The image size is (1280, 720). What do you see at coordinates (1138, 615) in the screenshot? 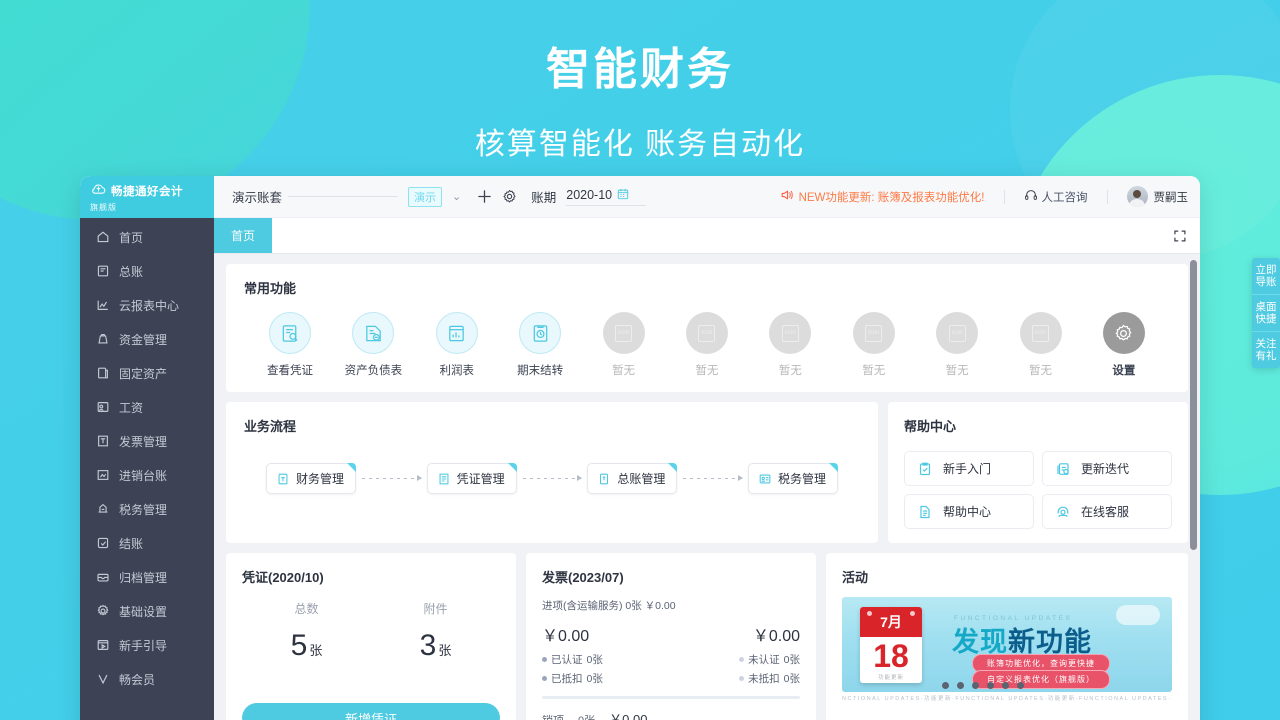
I see `banner-badge` at bounding box center [1138, 615].